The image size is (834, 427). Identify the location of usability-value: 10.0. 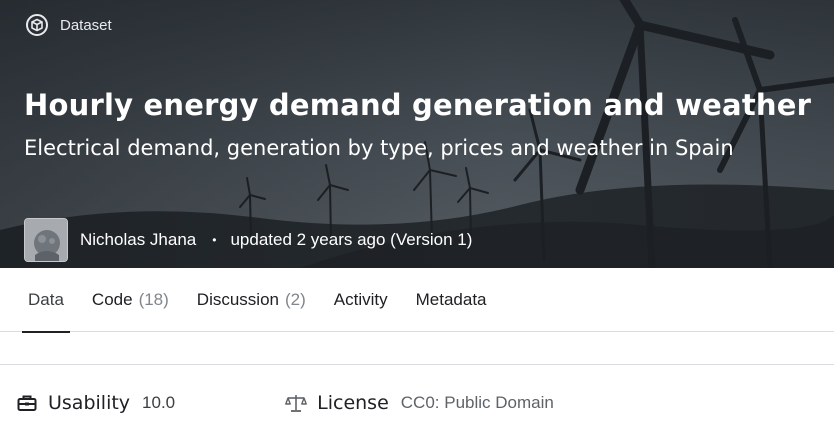
(159, 402).